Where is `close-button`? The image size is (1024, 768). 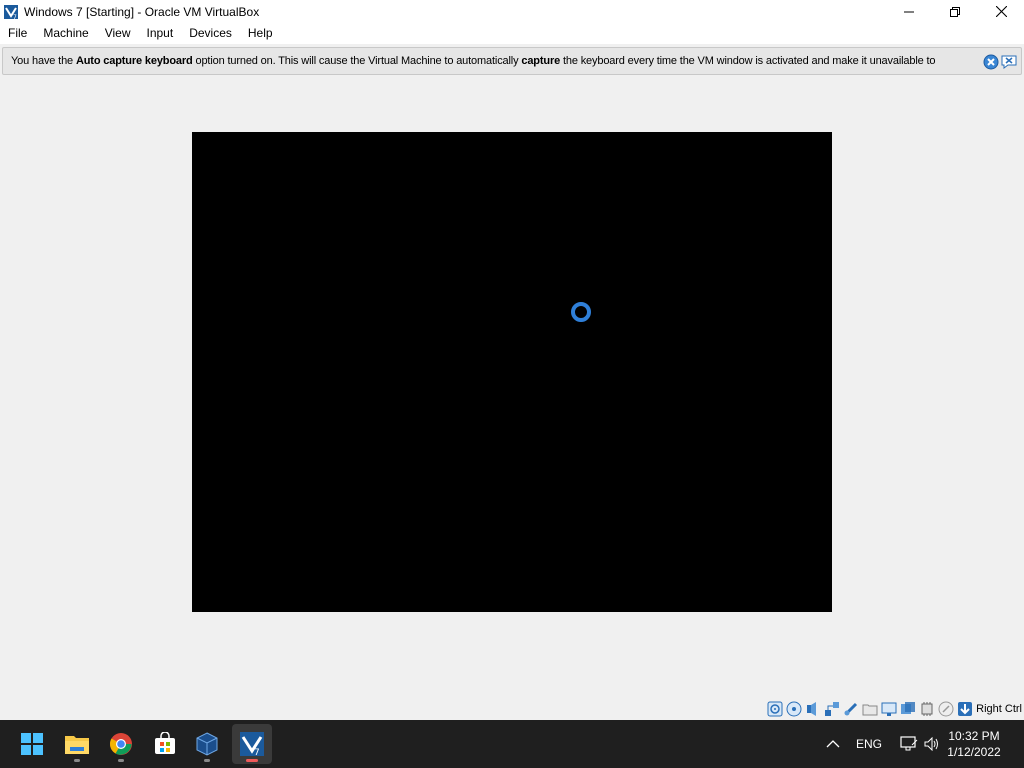
close-button is located at coordinates (1001, 11).